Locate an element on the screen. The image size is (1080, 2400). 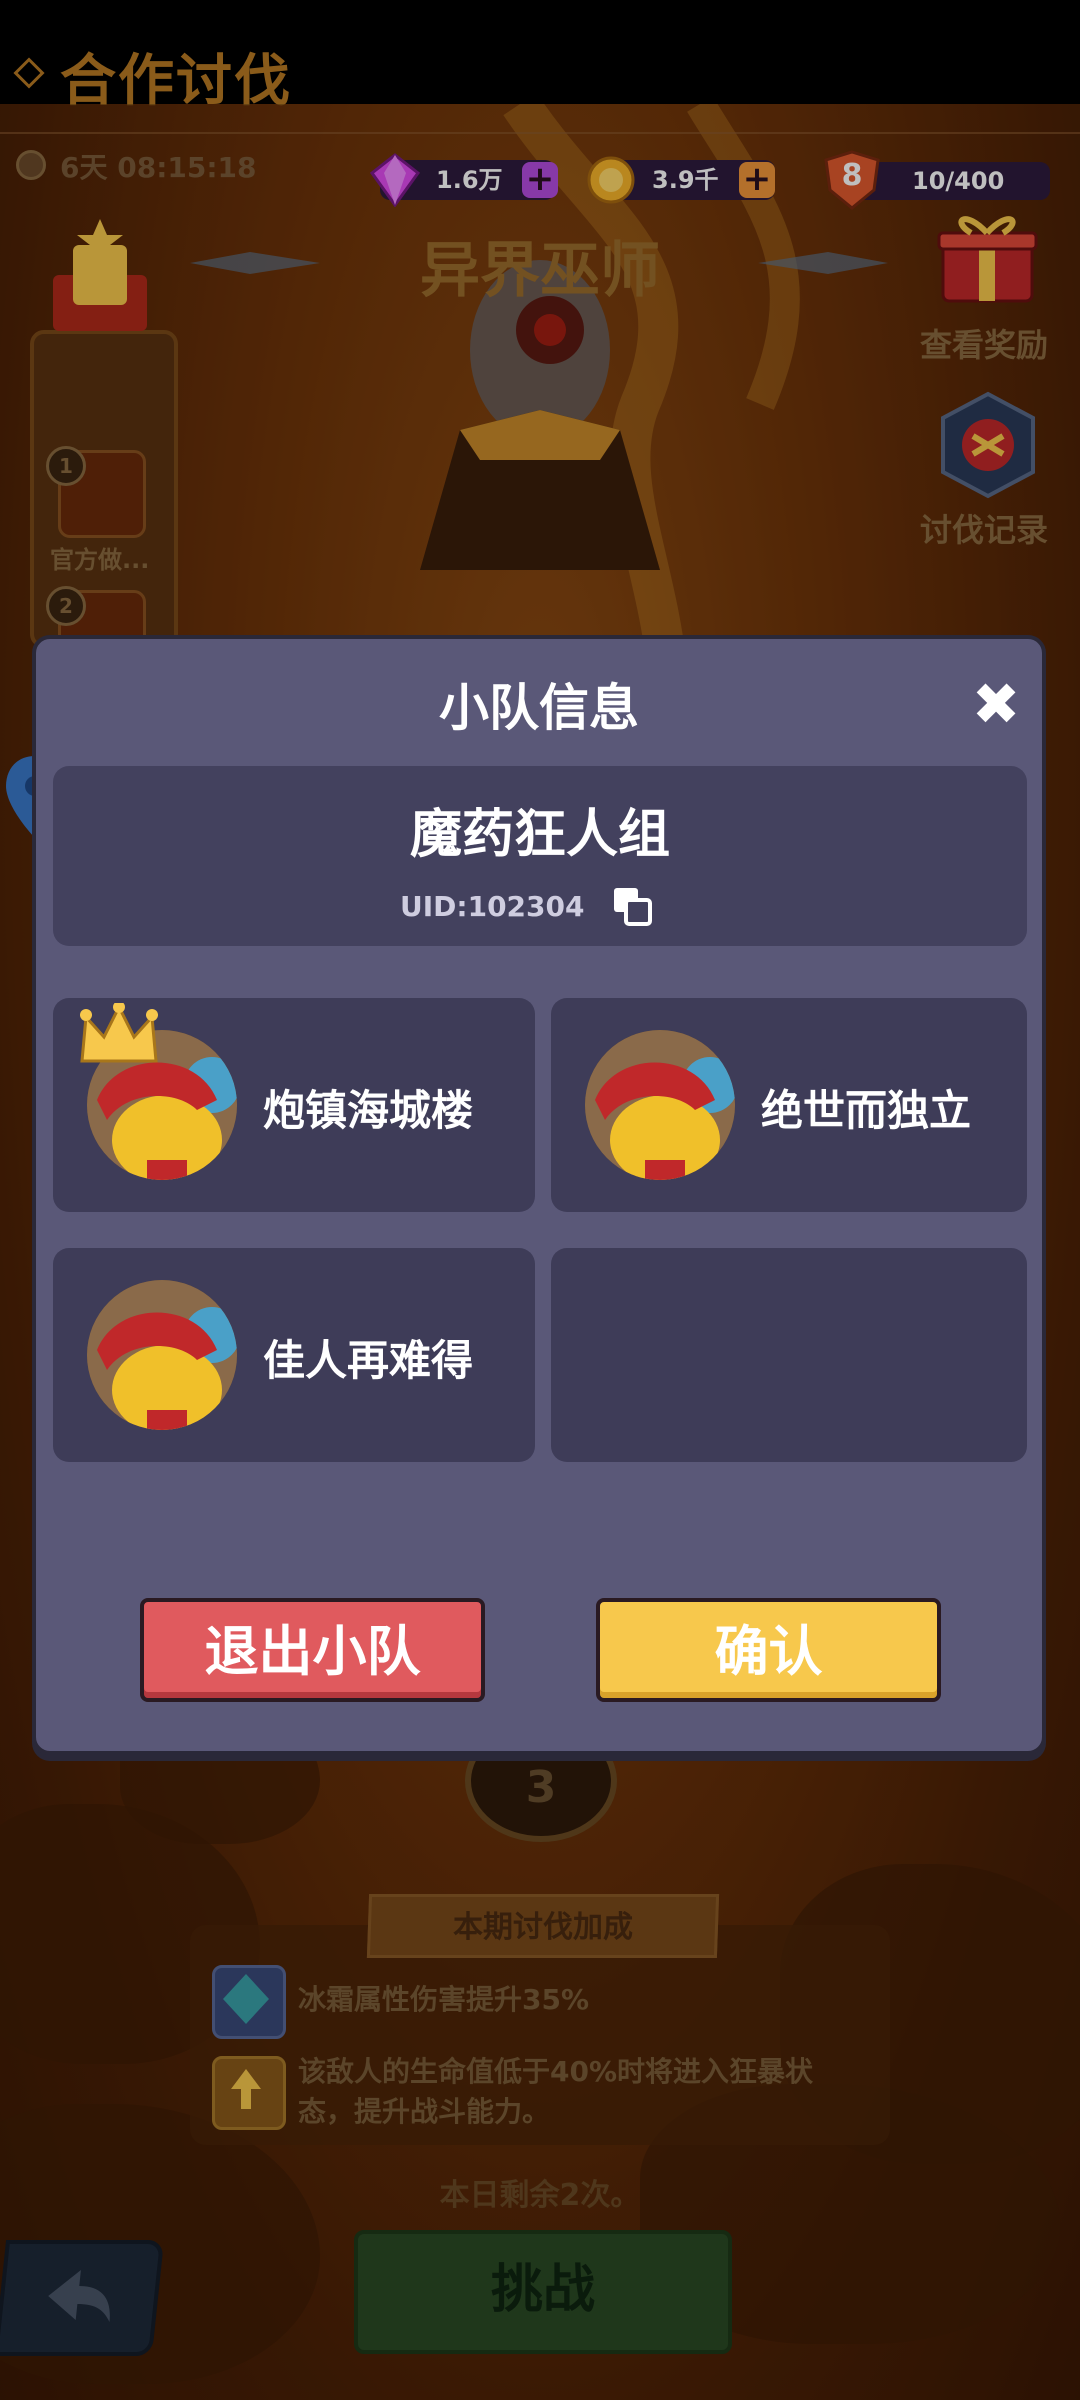
confirm-button: 确认 is located at coordinates (768, 1650).